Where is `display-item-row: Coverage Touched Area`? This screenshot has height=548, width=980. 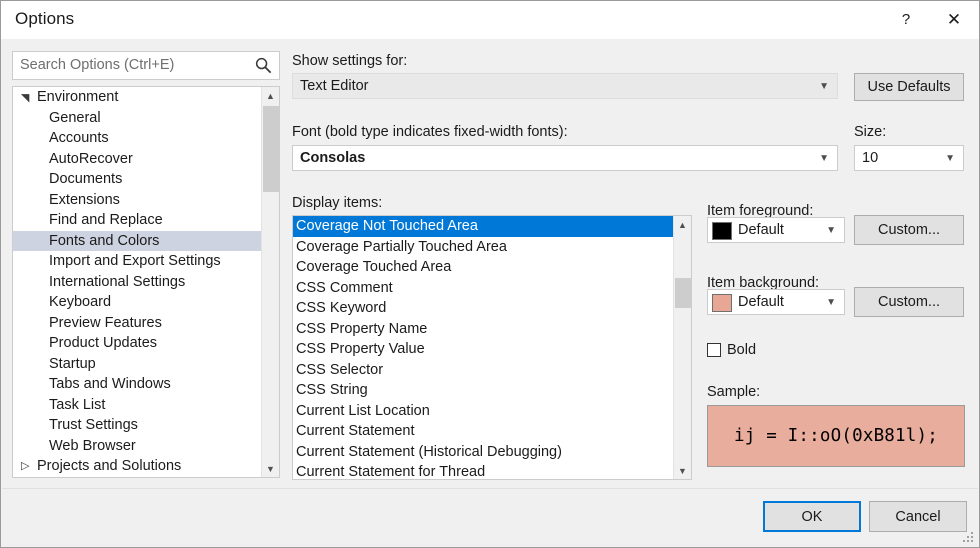
display-item-row: Coverage Touched Area is located at coordinates (483, 267).